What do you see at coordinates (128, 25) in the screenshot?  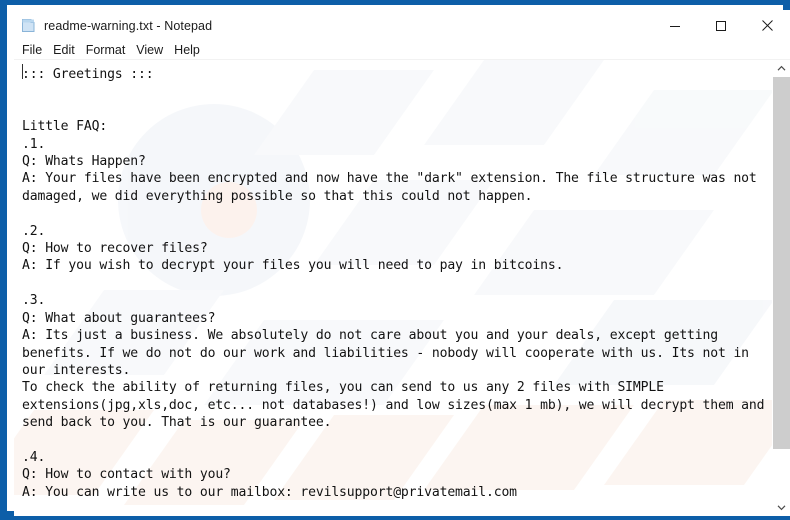 I see `window-title: readme-warning.txt - Notepad` at bounding box center [128, 25].